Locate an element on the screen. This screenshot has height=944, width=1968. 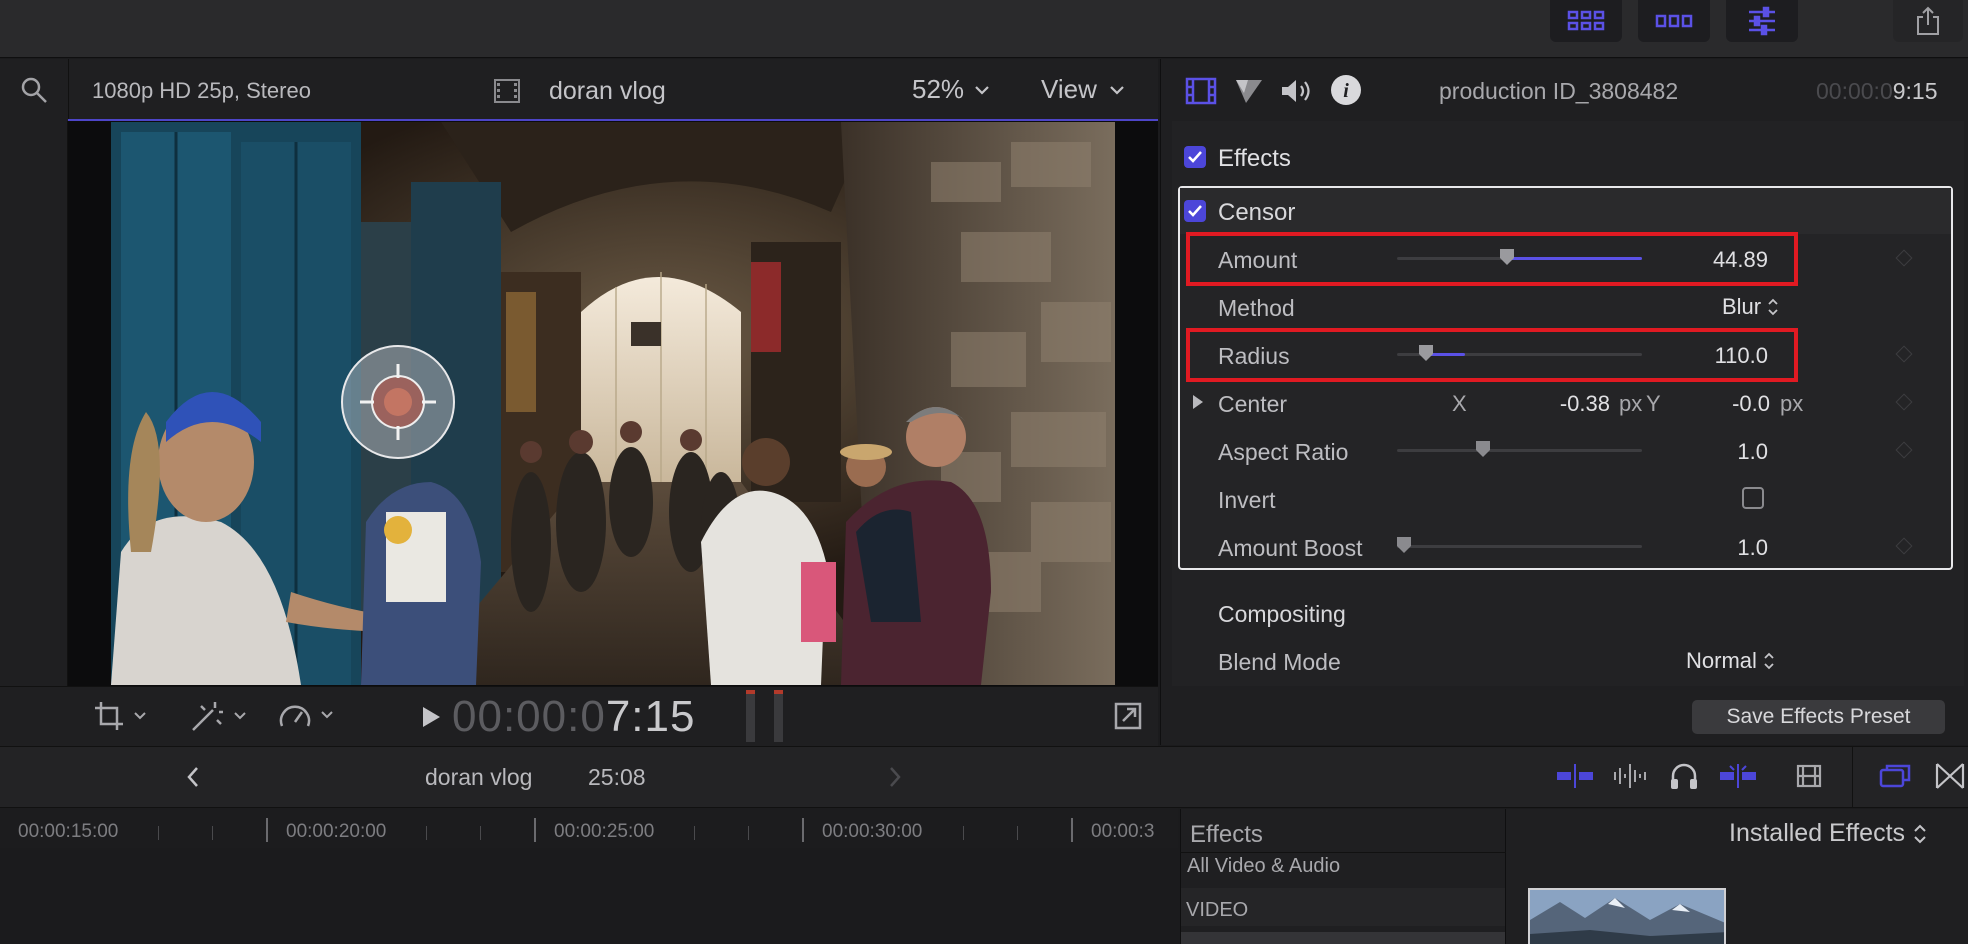
zoom-dropdown: 52% is located at coordinates (951, 89).